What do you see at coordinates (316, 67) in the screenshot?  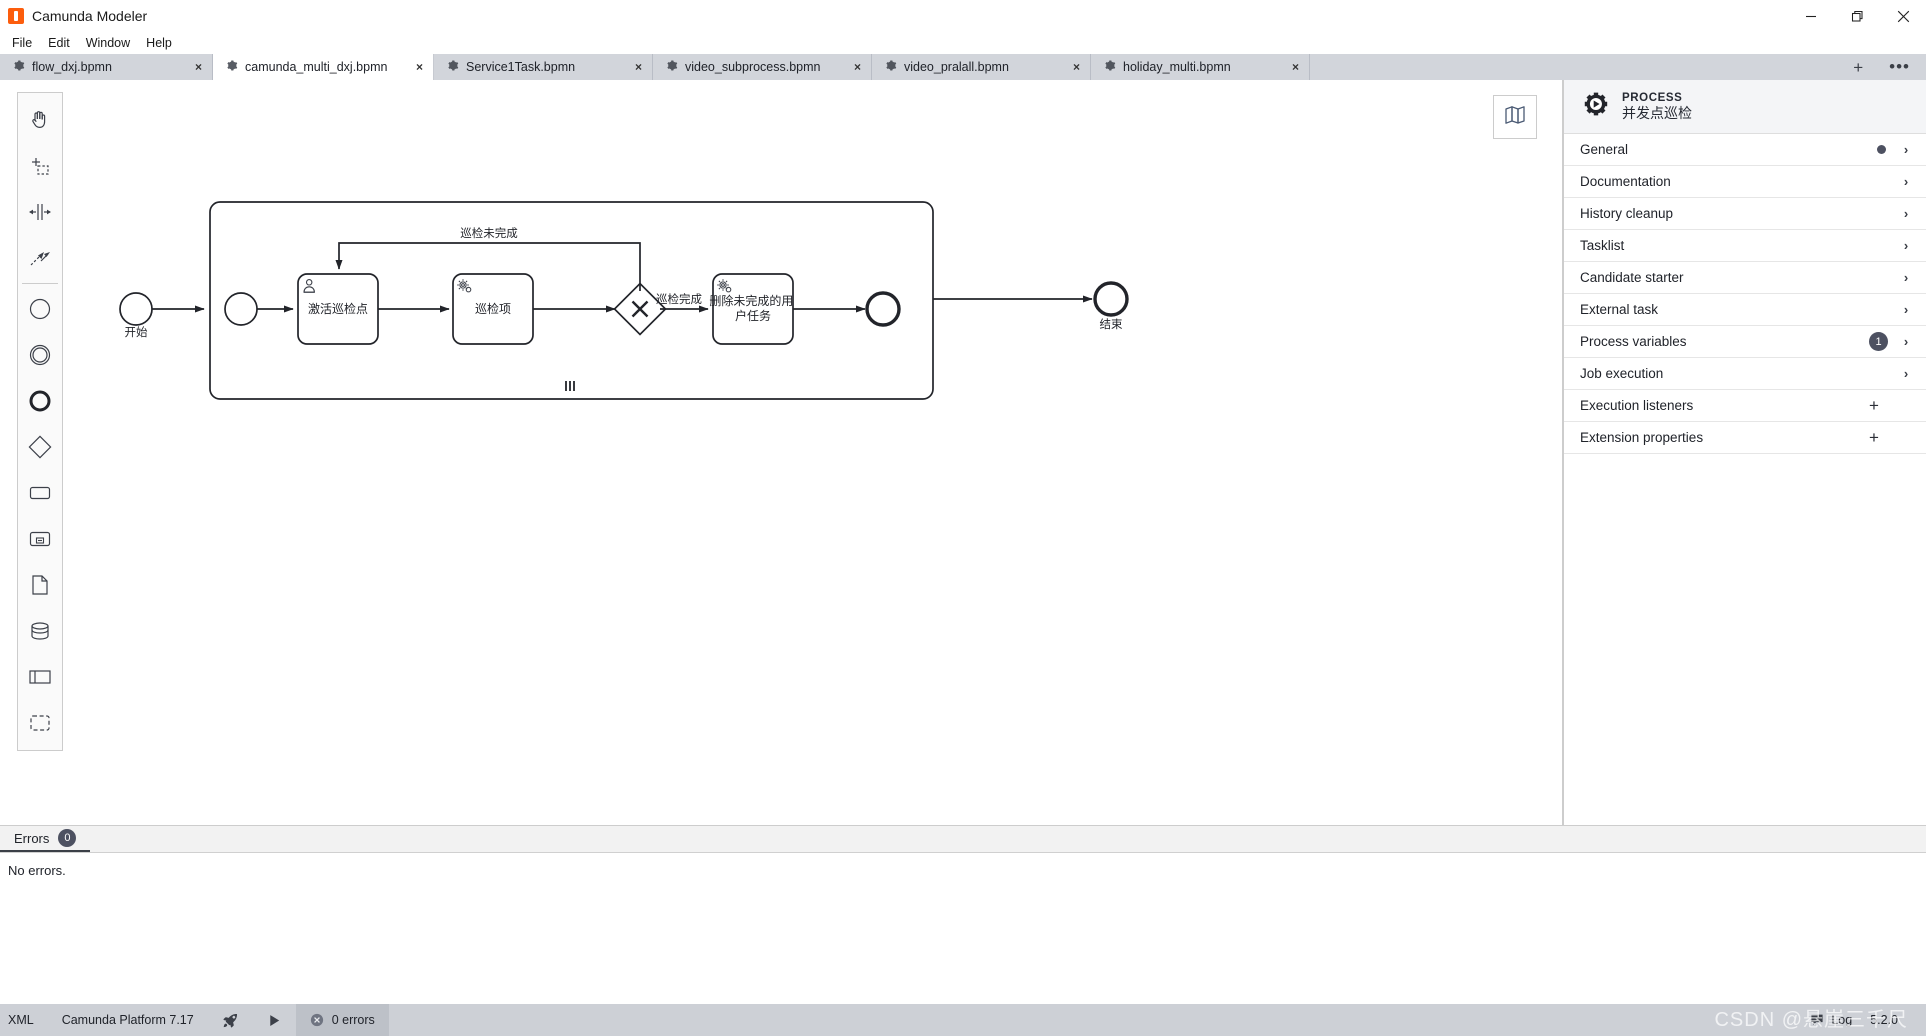 I see `tab-label: camunda_multi_dxj.bpmn` at bounding box center [316, 67].